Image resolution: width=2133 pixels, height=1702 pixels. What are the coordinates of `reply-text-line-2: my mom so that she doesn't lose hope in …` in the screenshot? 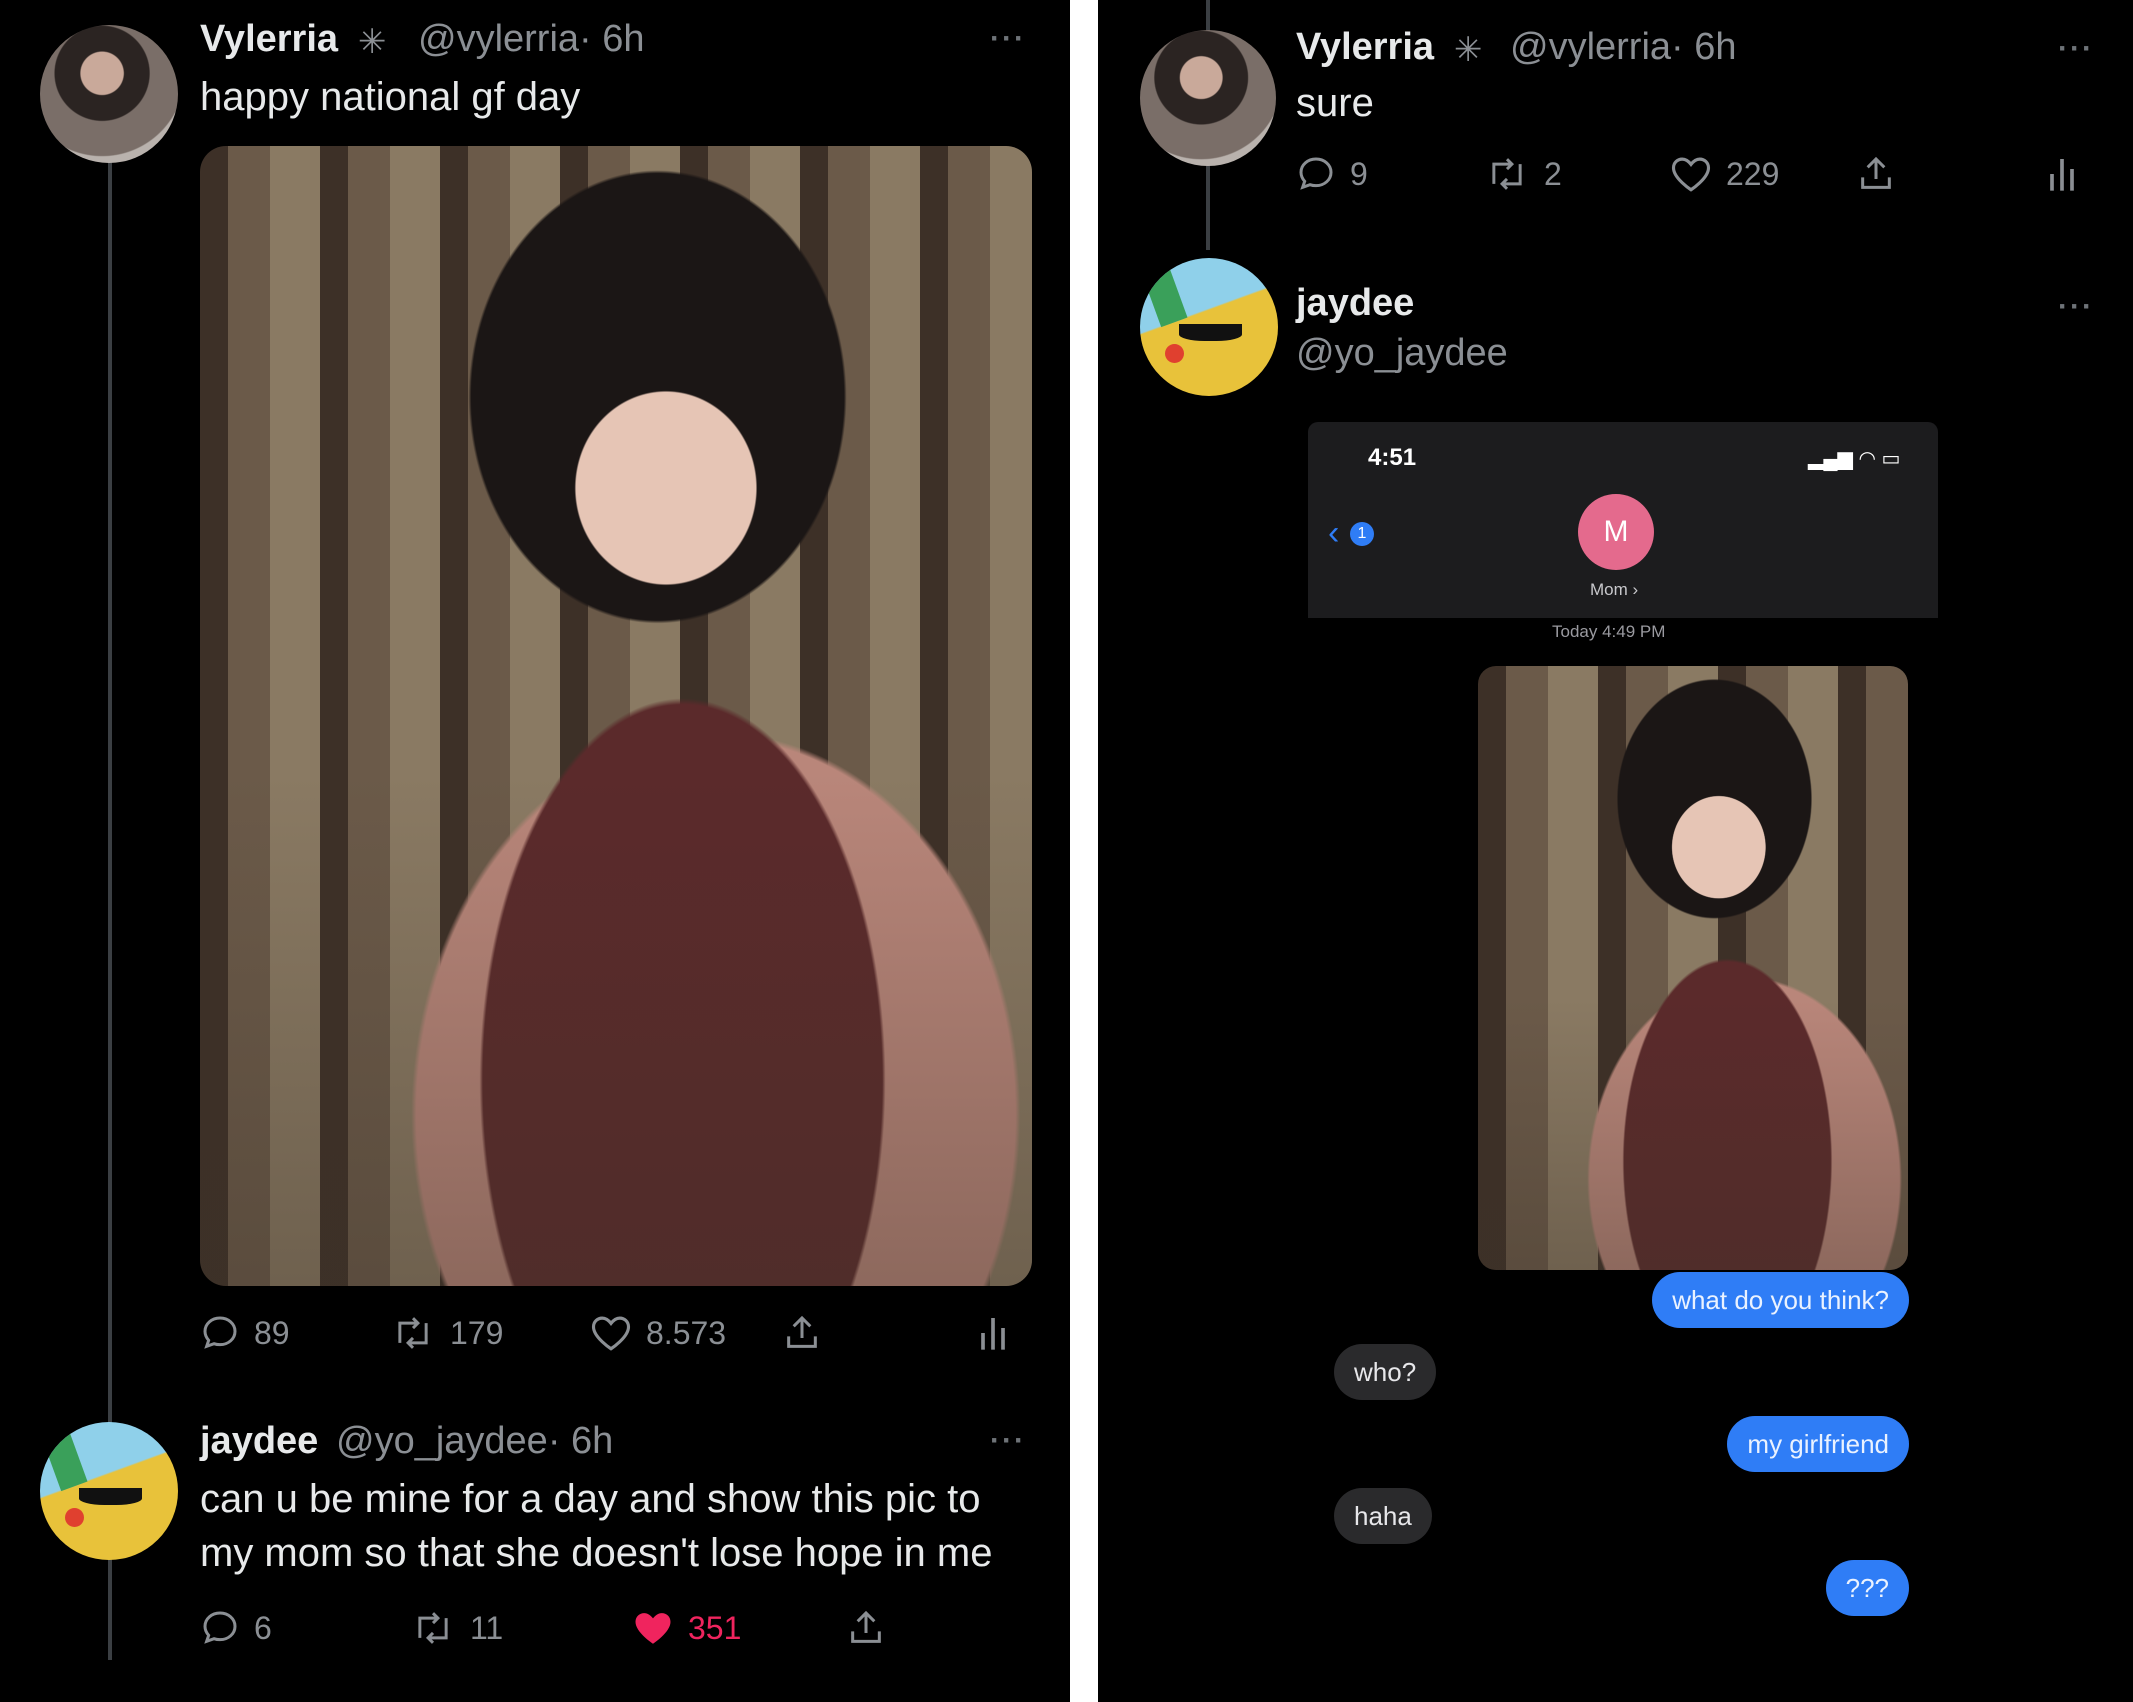 It's located at (596, 1553).